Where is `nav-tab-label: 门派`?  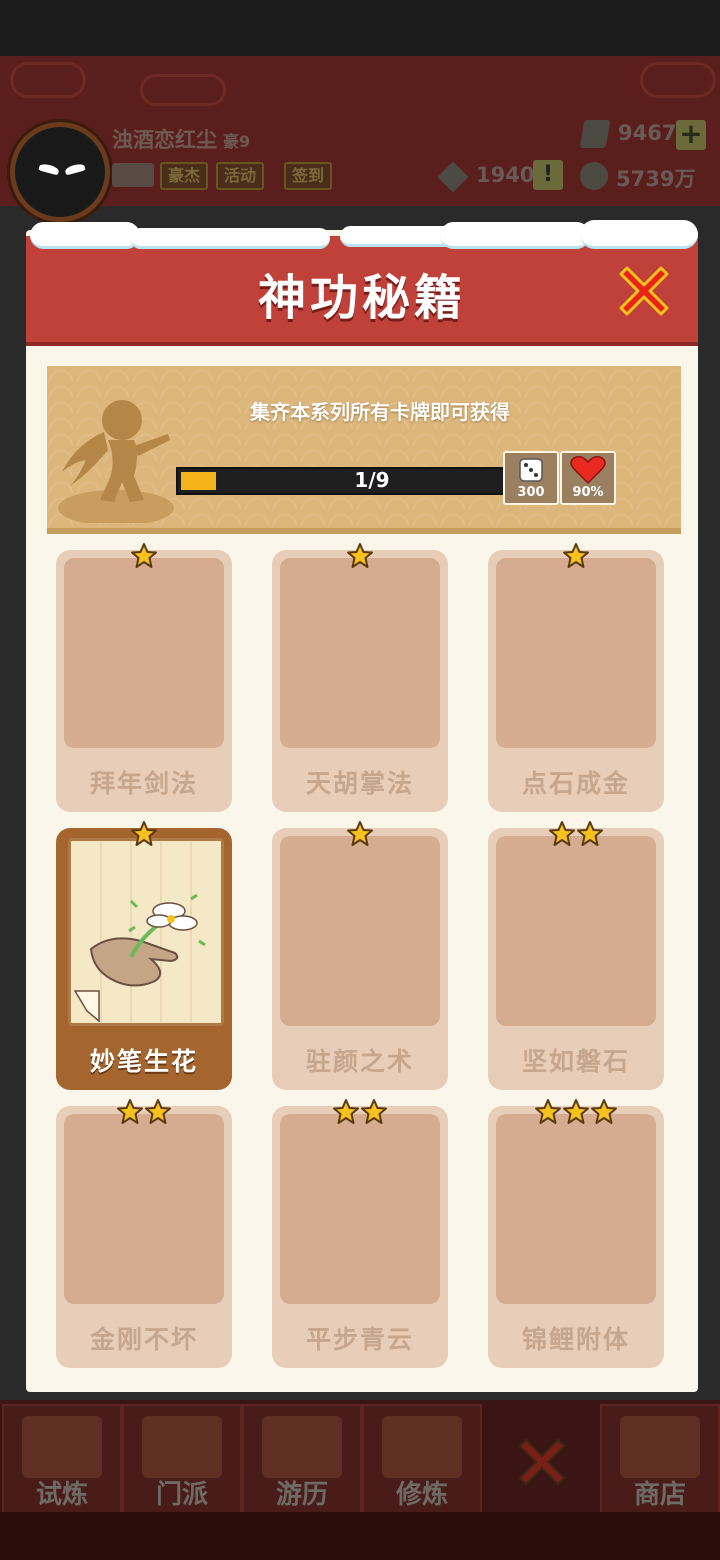
nav-tab-label: 门派 is located at coordinates (181, 1495).